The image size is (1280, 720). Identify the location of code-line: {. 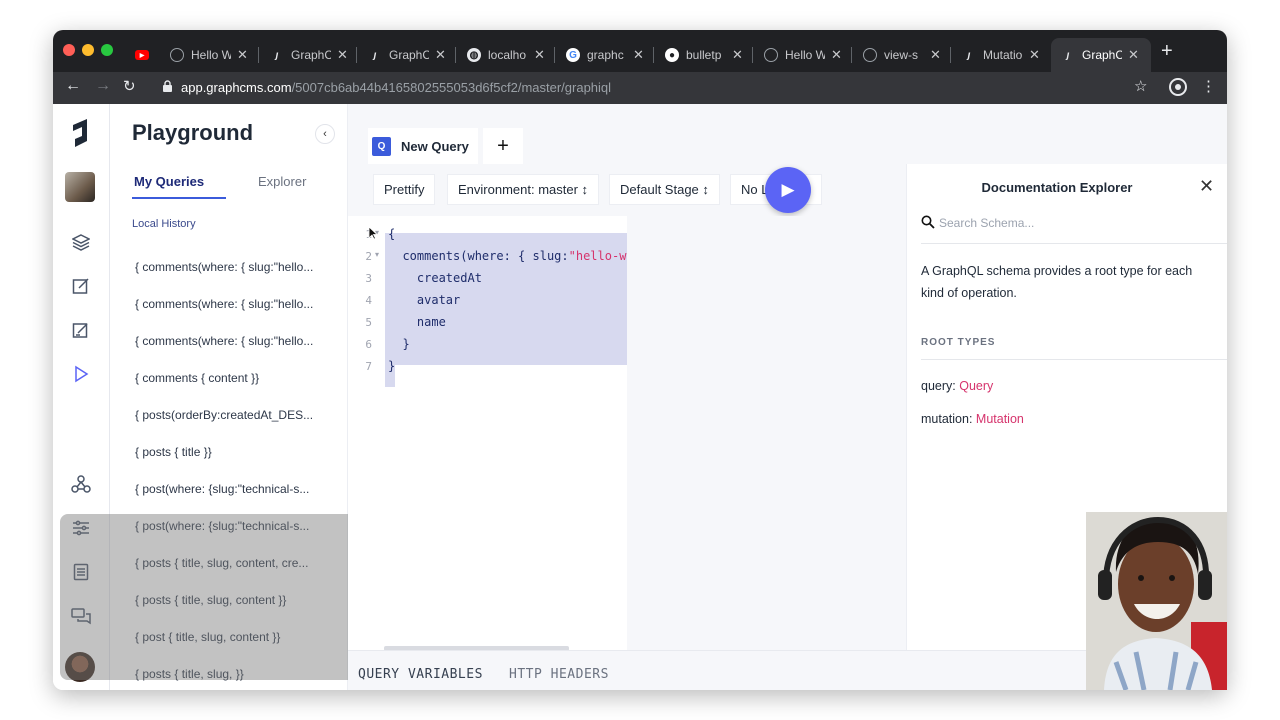
(392, 234).